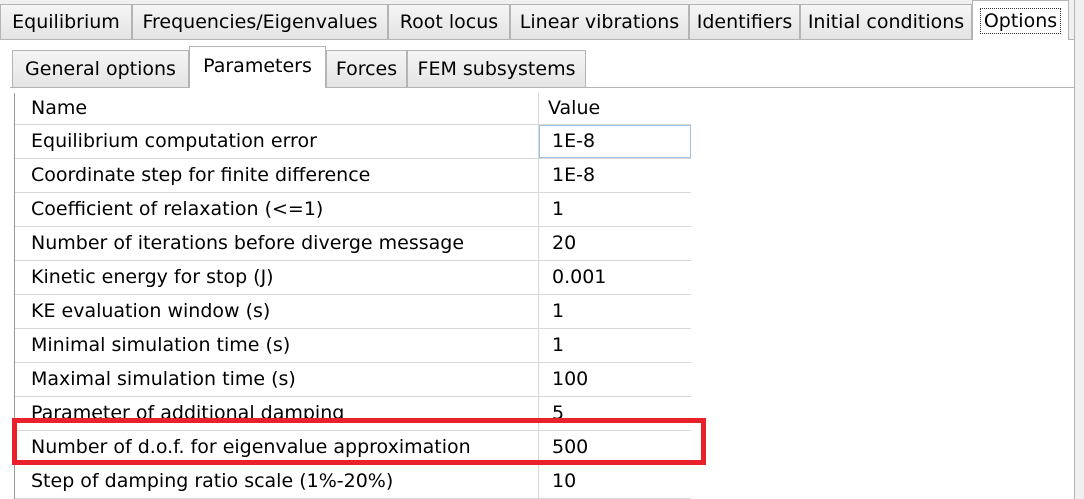  Describe the element at coordinates (615, 108) in the screenshot. I see `column-header-value: Value` at that location.